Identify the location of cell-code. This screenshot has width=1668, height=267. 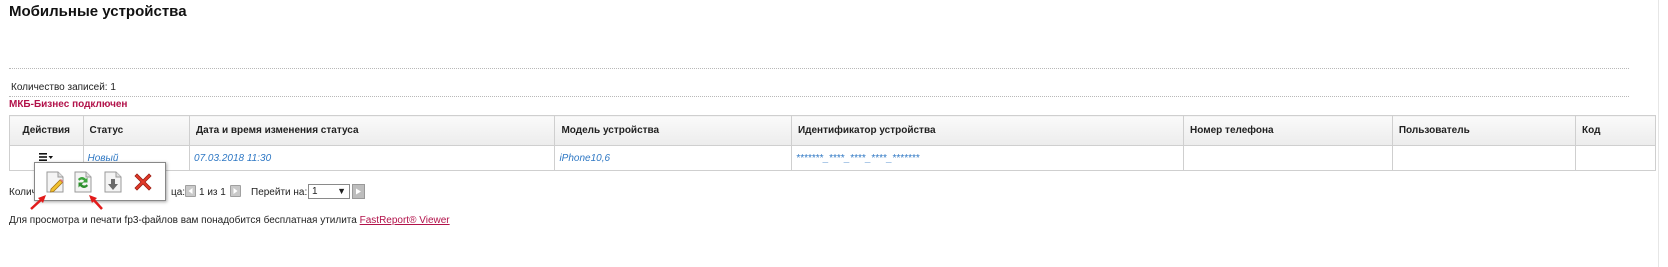
(1615, 158).